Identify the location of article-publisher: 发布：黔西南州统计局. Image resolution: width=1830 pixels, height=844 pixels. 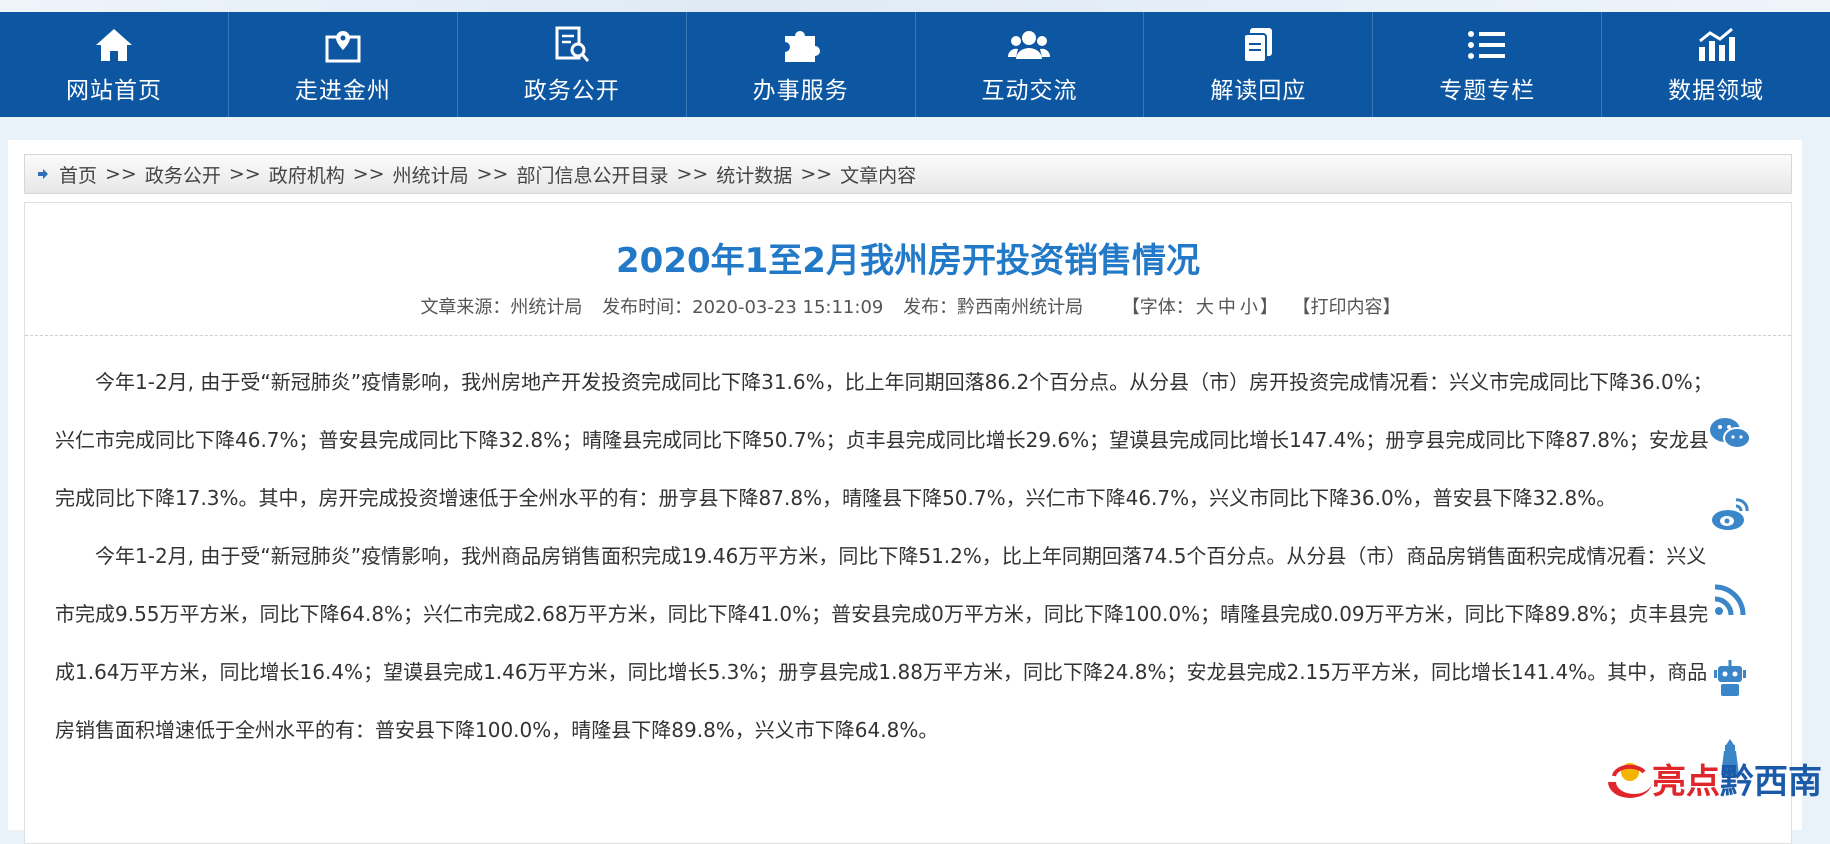
(993, 307).